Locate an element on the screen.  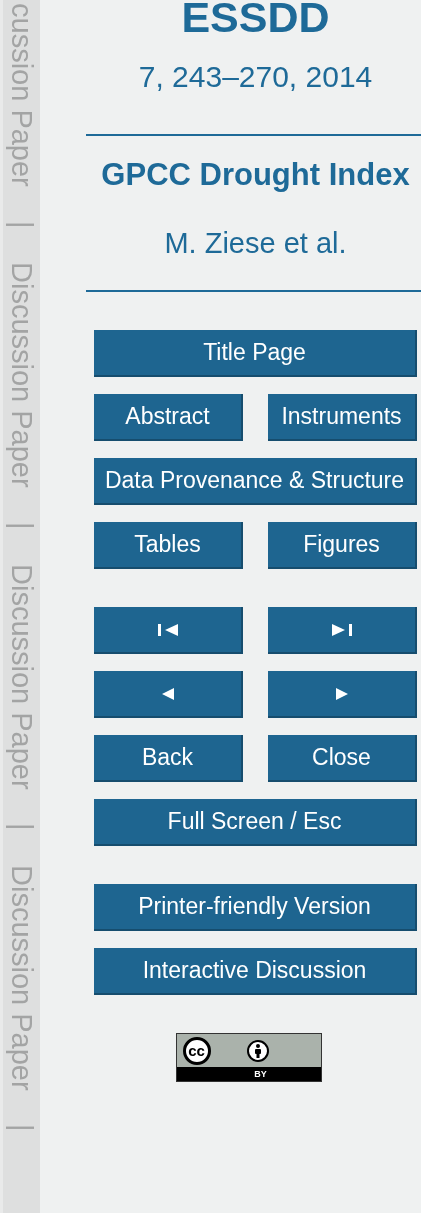
first-page-icon is located at coordinates (167, 629).